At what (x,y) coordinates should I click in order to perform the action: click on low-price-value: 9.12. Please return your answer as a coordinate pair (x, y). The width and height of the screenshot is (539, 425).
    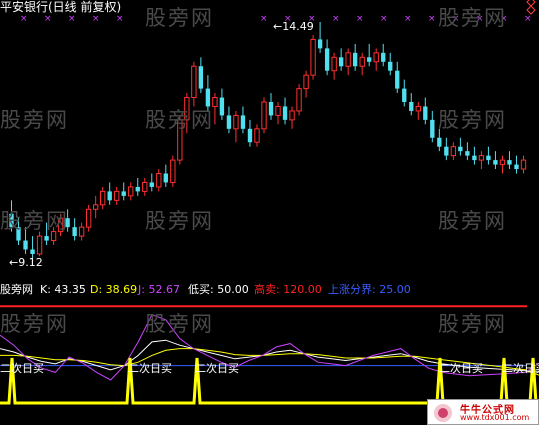
    Looking at the image, I should click on (30, 262).